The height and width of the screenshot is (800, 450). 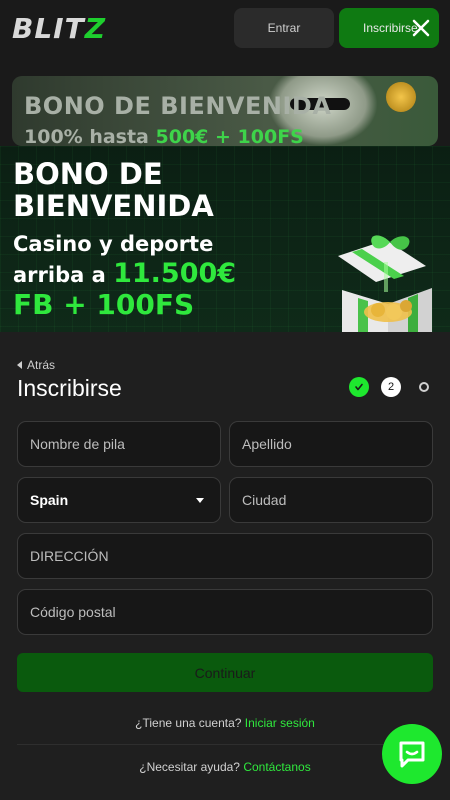 I want to click on login-link: Iniciar sesión, so click(x=280, y=723).